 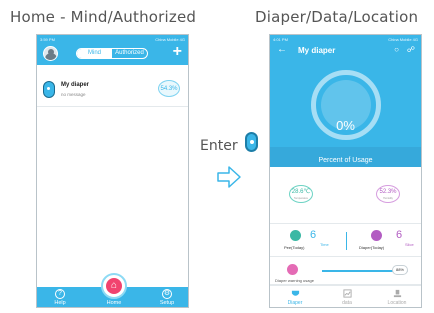 I want to click on caption-home: Home - Mind/Authorized, so click(x=103, y=17).